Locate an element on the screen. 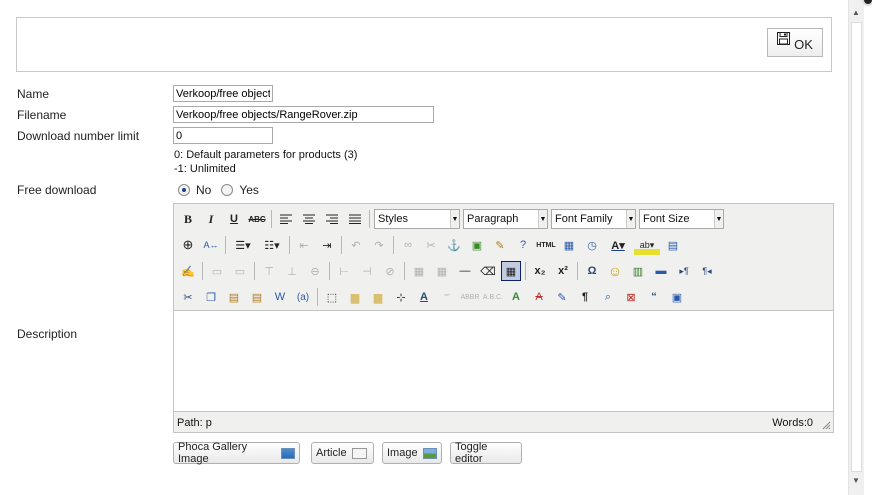  name-input is located at coordinates (223, 93).